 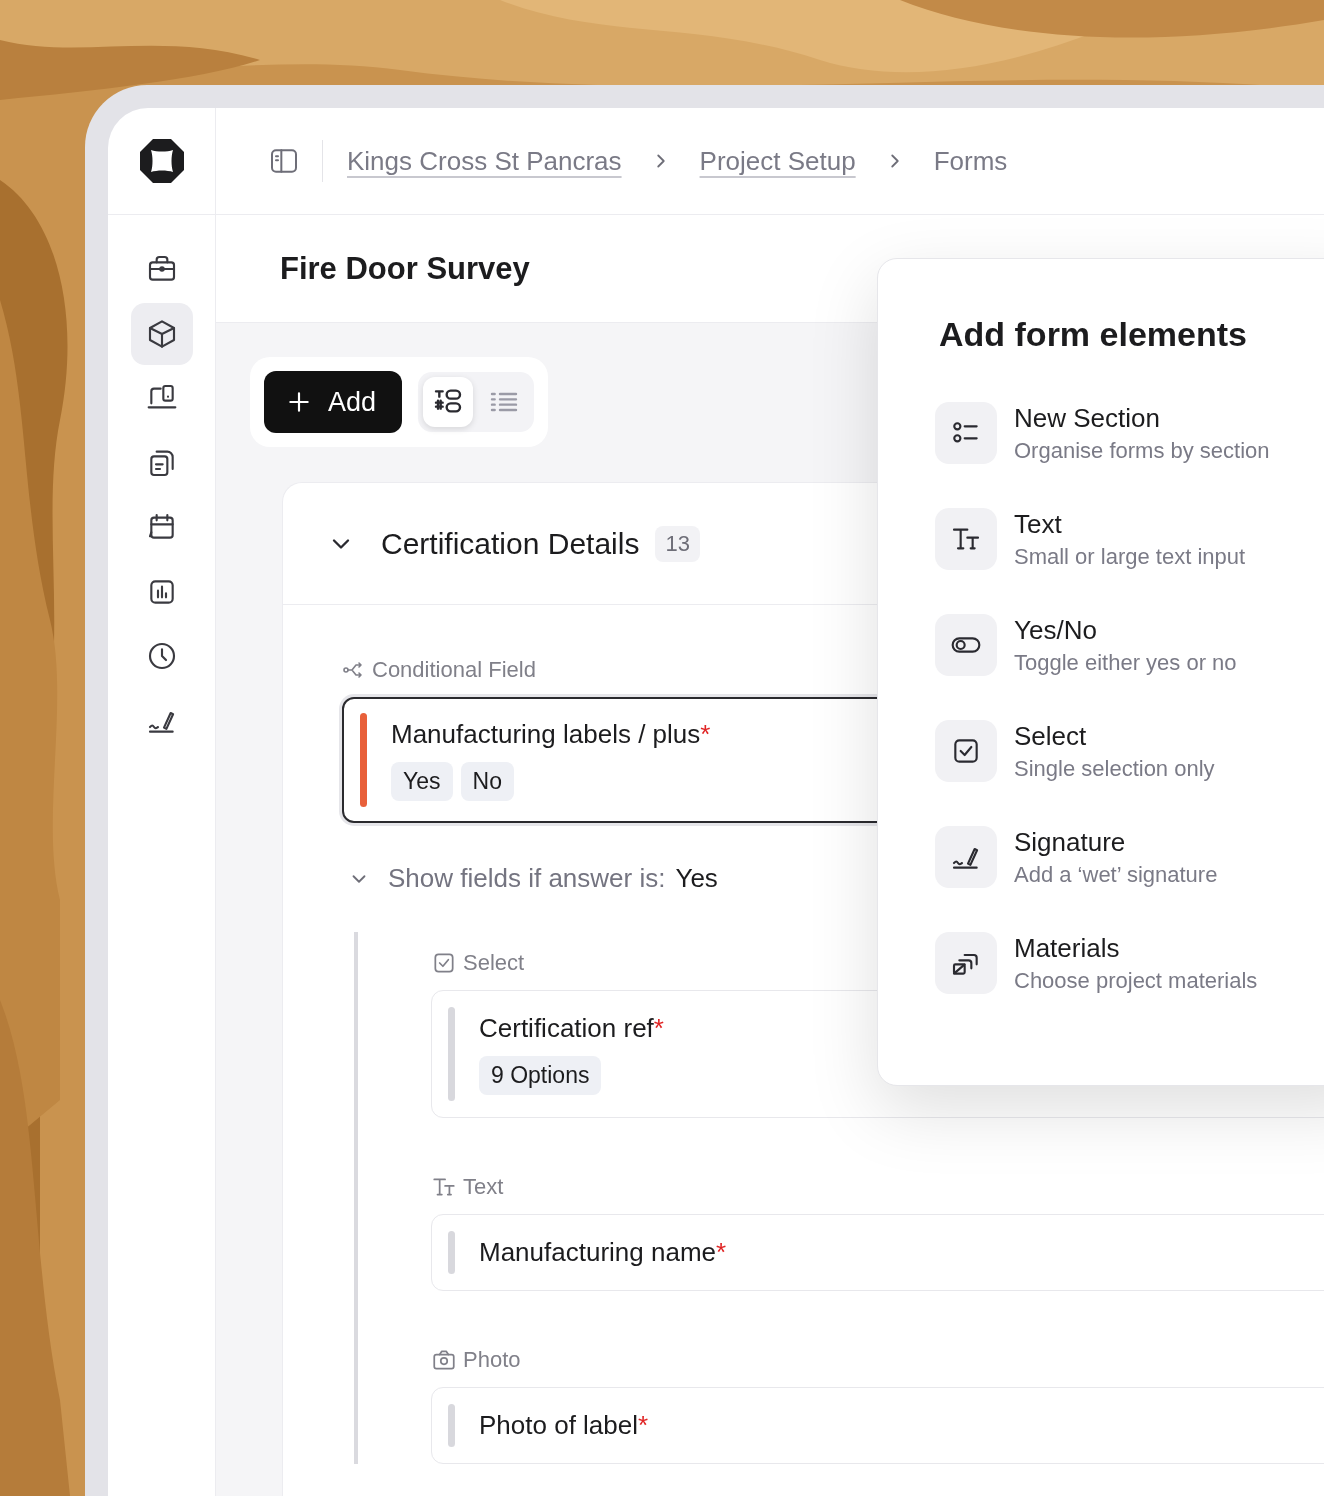 What do you see at coordinates (564, 1425) in the screenshot?
I see `field-title: Photo of label*` at bounding box center [564, 1425].